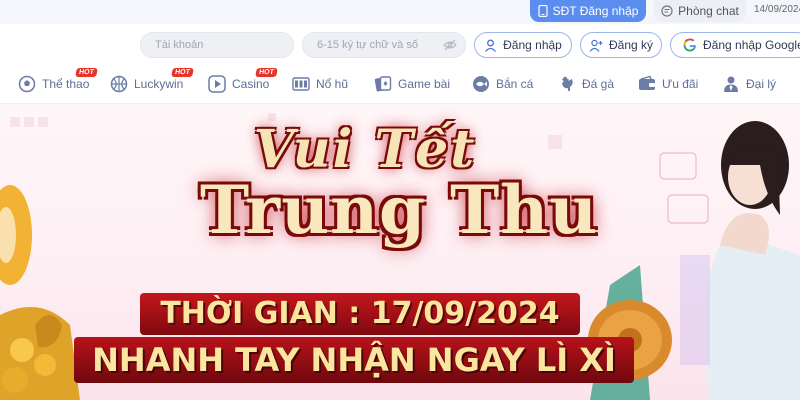 This screenshot has height=400, width=800. What do you see at coordinates (596, 45) in the screenshot?
I see `add-user-icon` at bounding box center [596, 45].